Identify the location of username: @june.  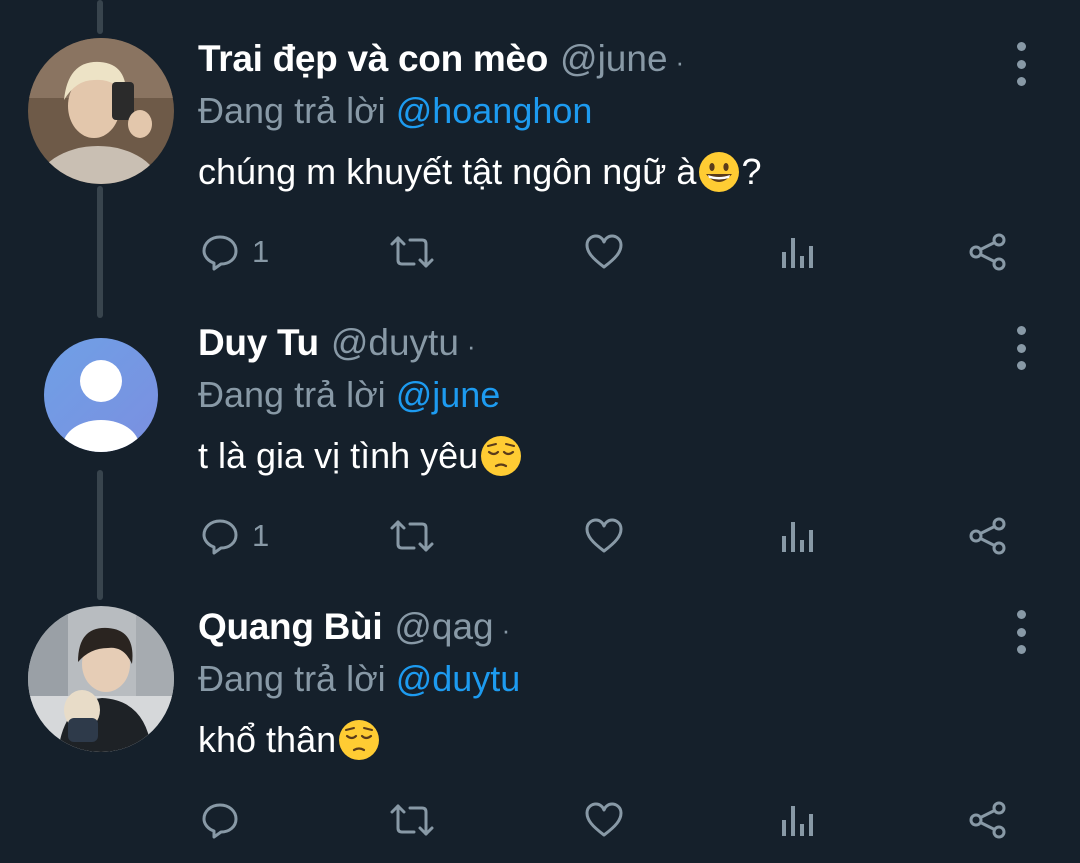
(614, 59).